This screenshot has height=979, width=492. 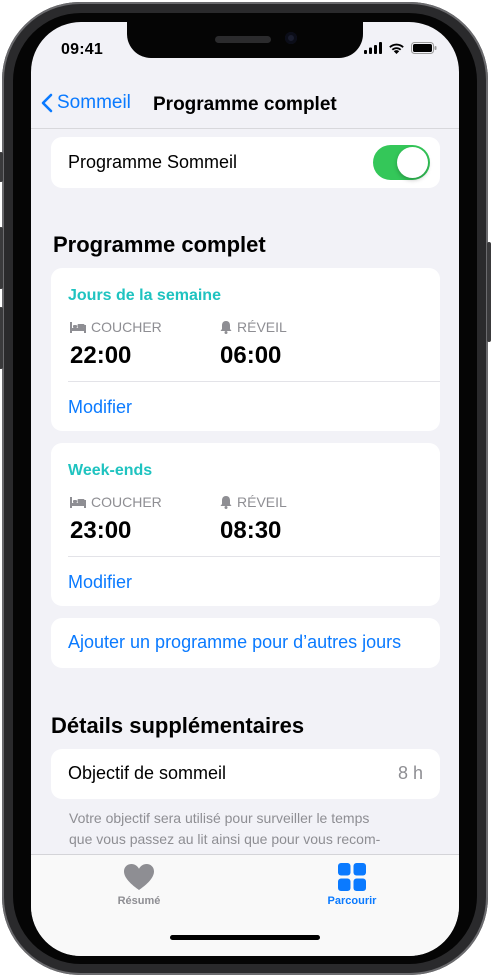 What do you see at coordinates (234, 642) in the screenshot?
I see `add-schedule-link: Ajouter un programme pour d’autres jours` at bounding box center [234, 642].